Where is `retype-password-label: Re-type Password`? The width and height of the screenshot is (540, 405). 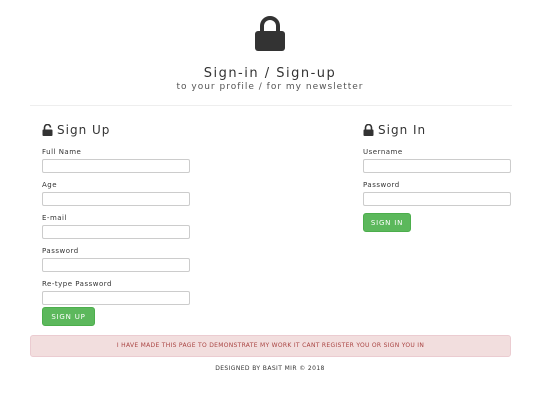 retype-password-label: Re-type Password is located at coordinates (77, 284).